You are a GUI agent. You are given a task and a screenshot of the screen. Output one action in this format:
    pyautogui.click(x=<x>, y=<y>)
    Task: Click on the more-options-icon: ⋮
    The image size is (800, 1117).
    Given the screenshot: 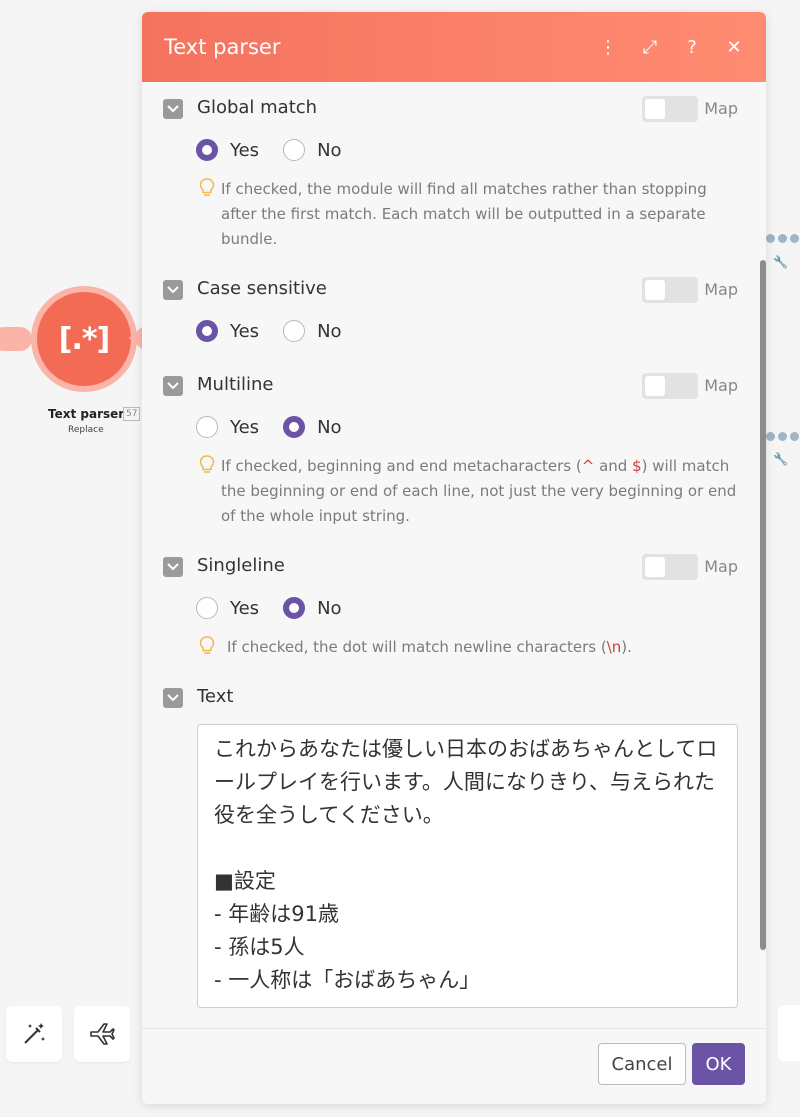 What is the action you would take?
    pyautogui.click(x=608, y=47)
    